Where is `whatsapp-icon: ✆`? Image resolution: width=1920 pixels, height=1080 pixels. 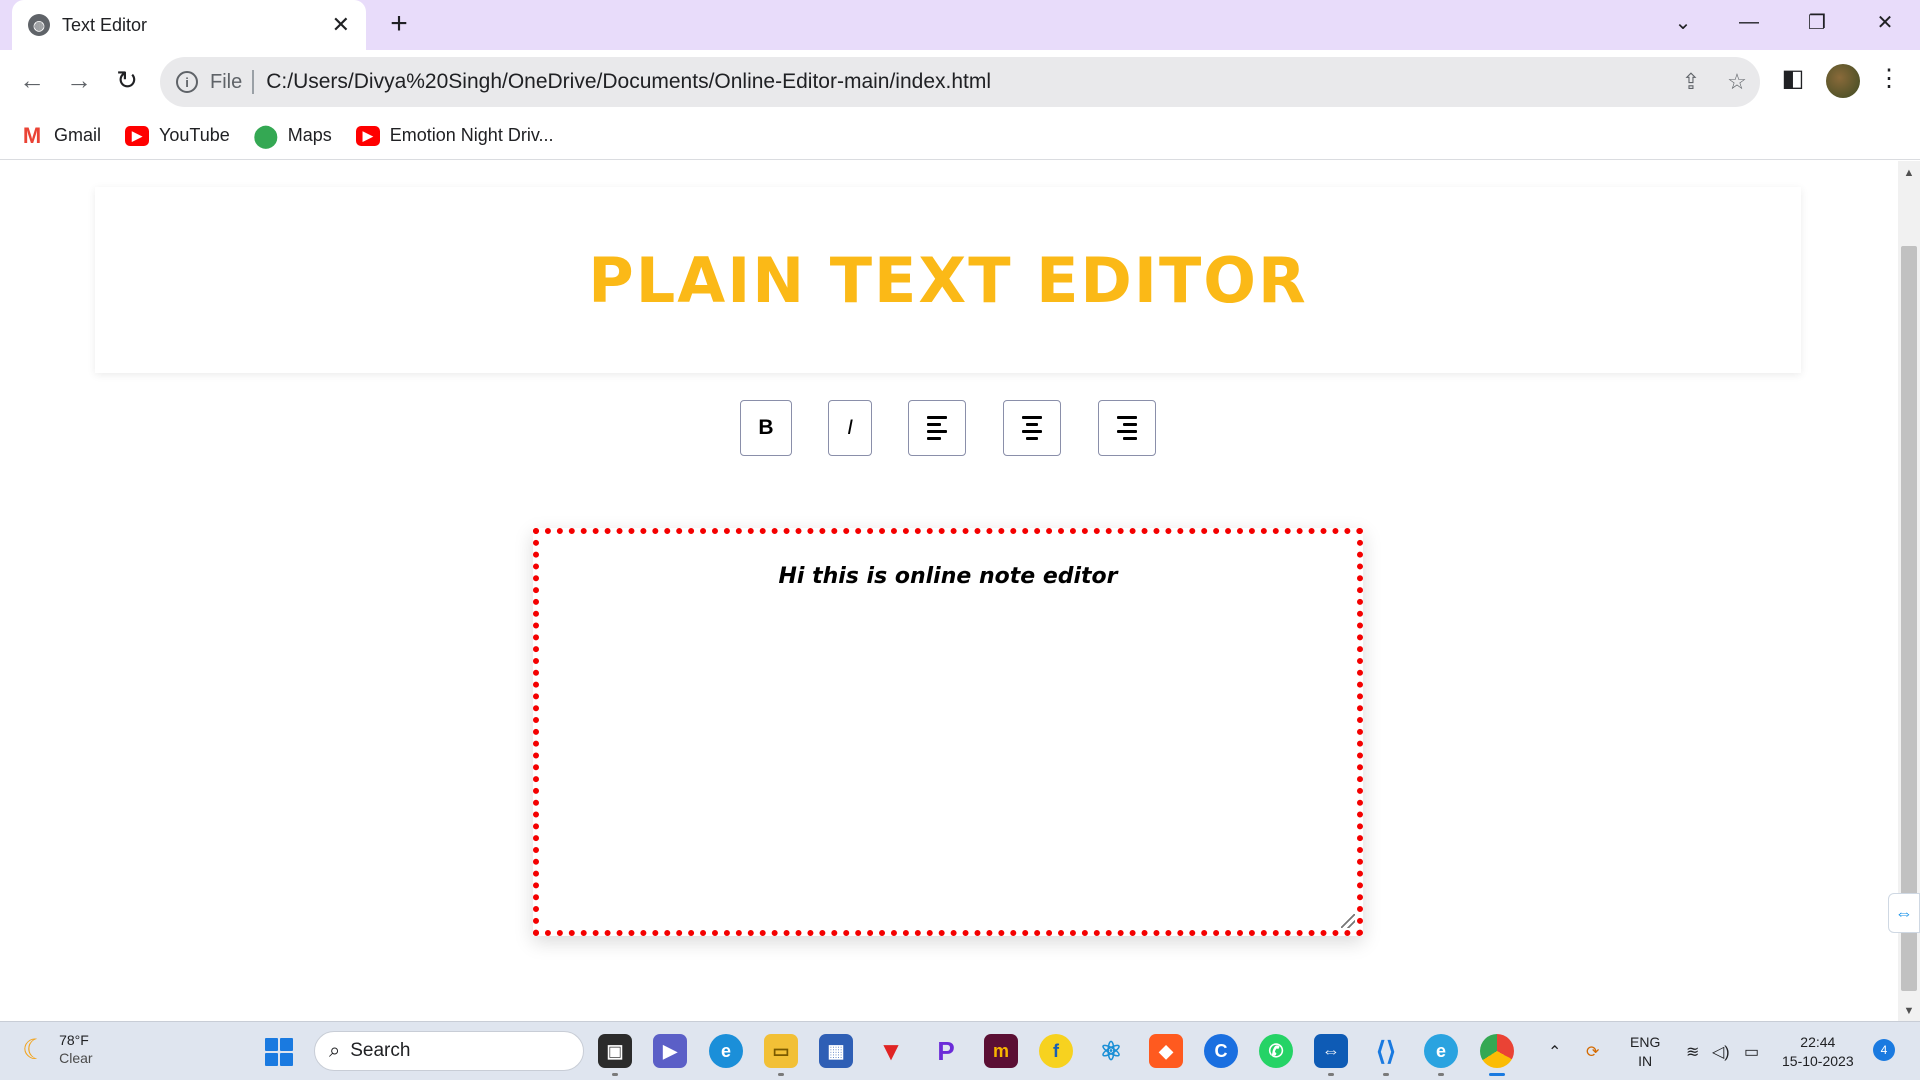
whatsapp-icon: ✆ is located at coordinates (1276, 1051).